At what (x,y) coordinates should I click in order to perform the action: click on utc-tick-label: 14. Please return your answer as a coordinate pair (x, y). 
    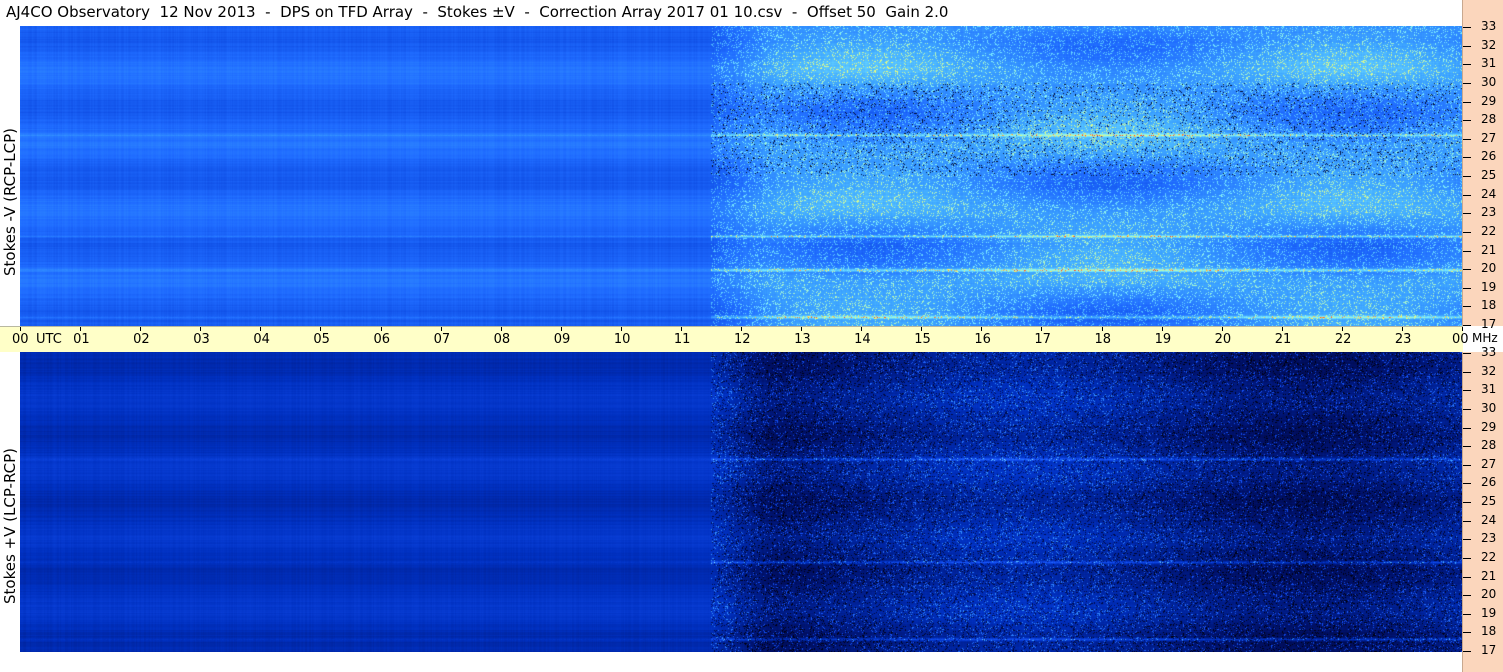
    Looking at the image, I should click on (862, 339).